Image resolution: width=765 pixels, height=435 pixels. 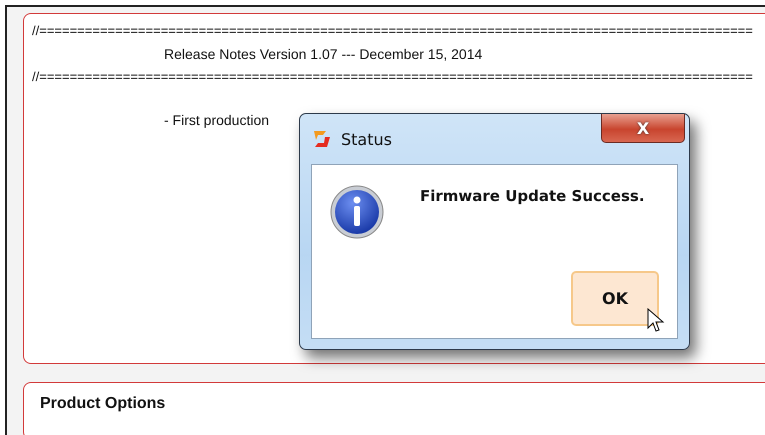 I want to click on mouse-cursor-icon, so click(x=656, y=321).